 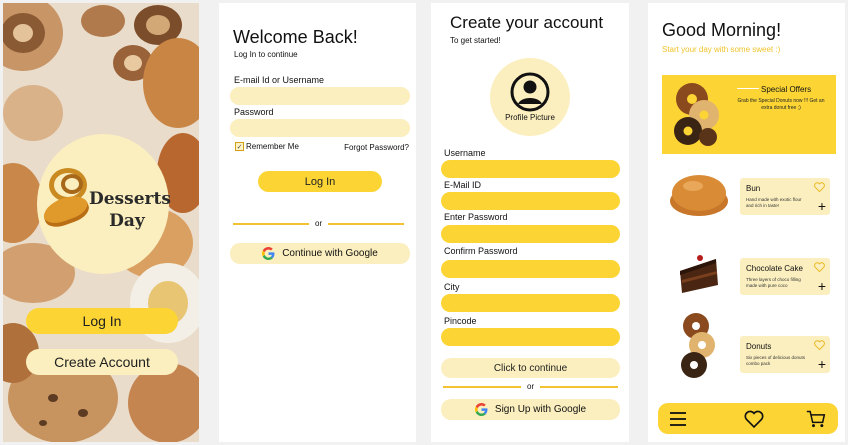 What do you see at coordinates (540, 409) in the screenshot?
I see `google-signup-label: Sign Up with Google` at bounding box center [540, 409].